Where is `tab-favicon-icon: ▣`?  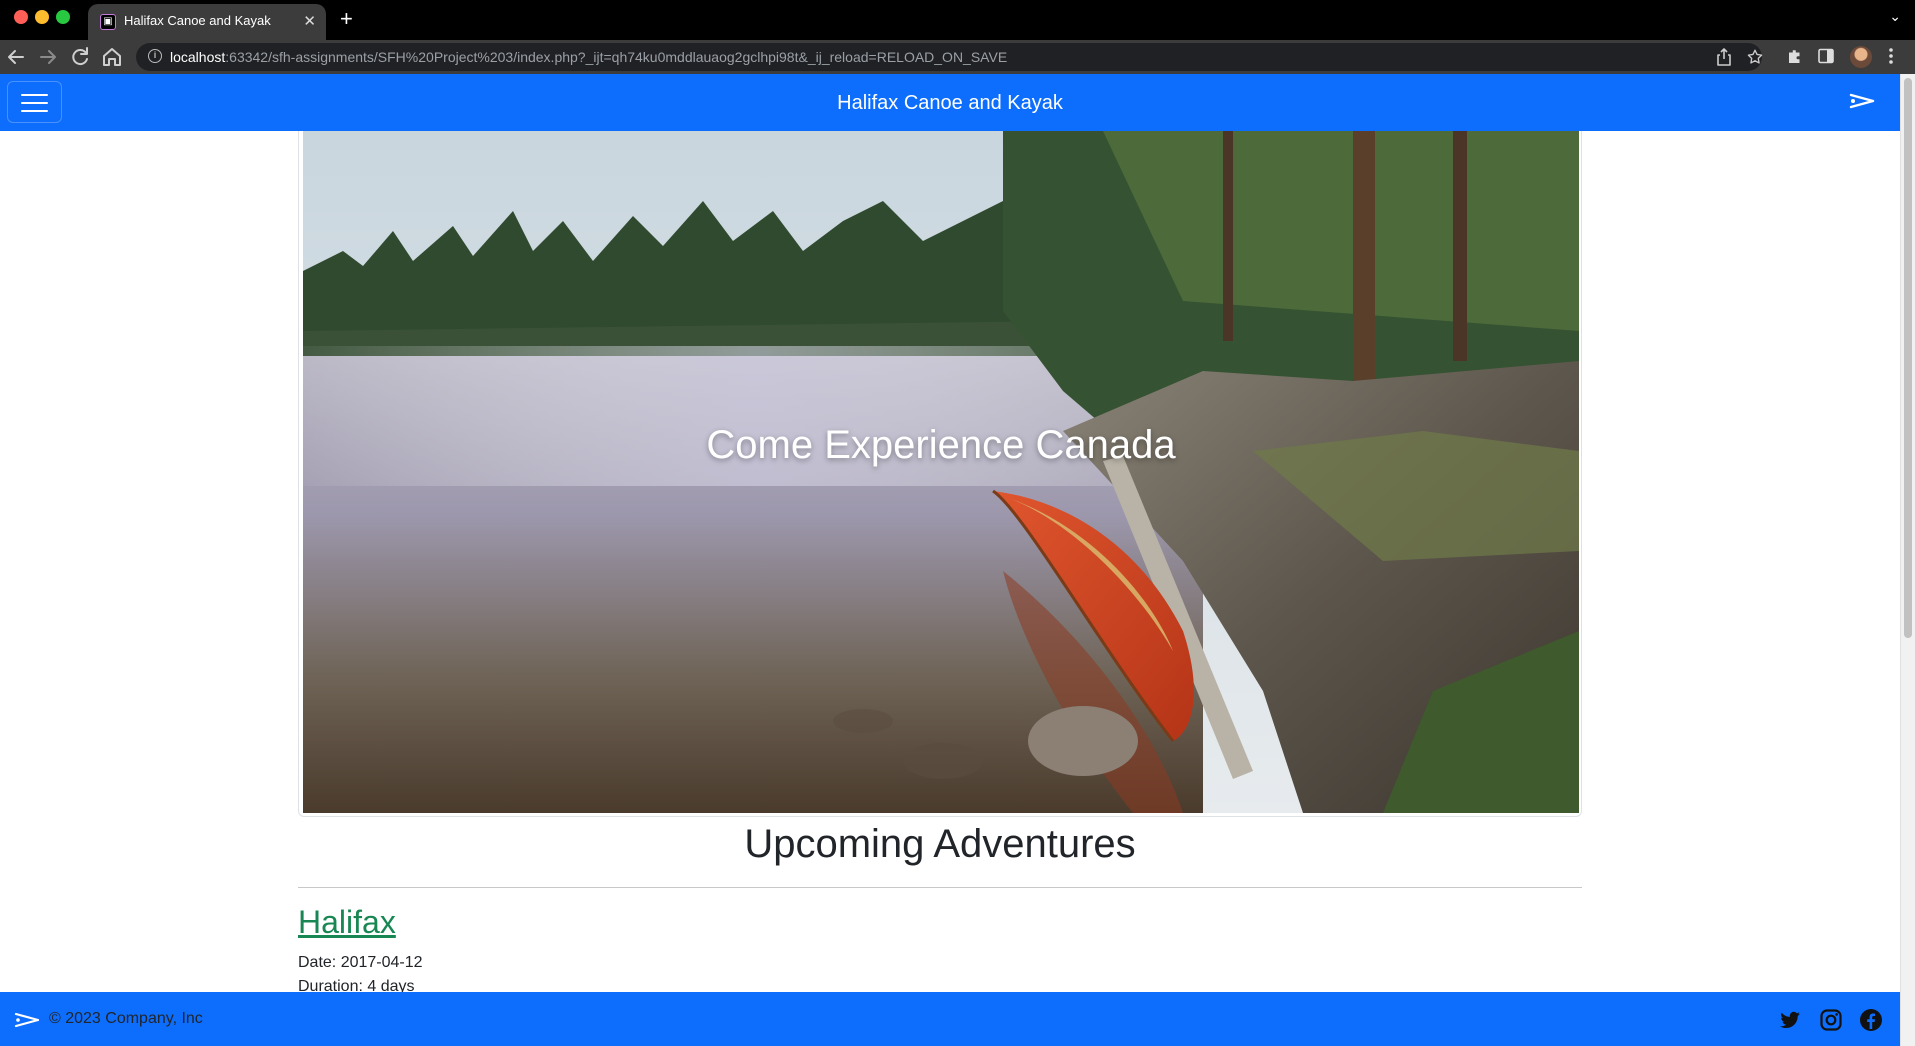
tab-favicon-icon: ▣ is located at coordinates (108, 22).